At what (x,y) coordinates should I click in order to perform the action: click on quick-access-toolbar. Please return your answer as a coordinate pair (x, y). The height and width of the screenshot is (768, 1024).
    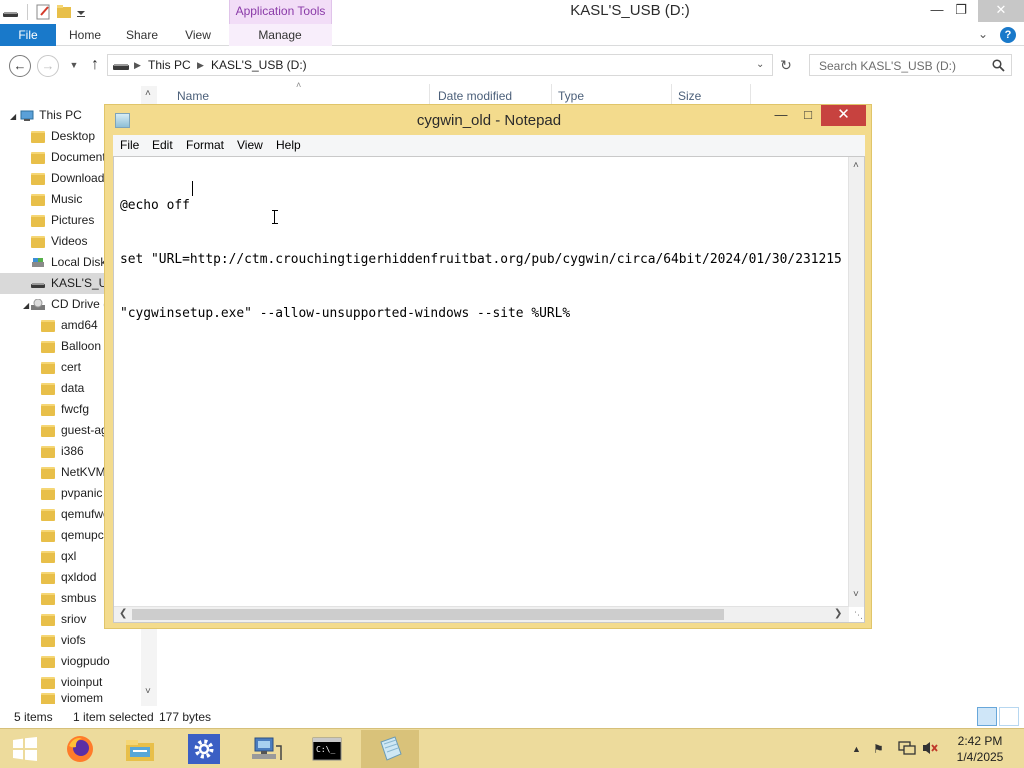
    Looking at the image, I should click on (44, 12).